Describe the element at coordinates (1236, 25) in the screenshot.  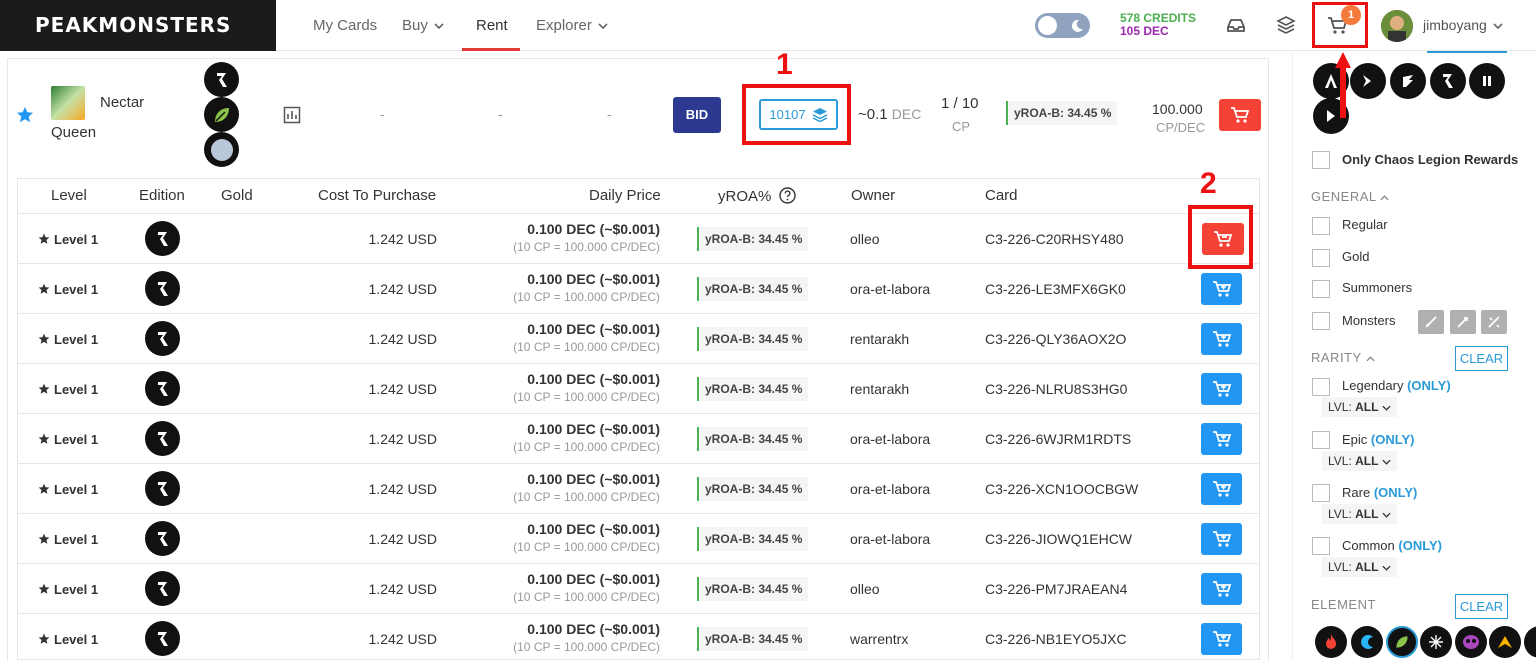
I see `inbox-icon` at that location.